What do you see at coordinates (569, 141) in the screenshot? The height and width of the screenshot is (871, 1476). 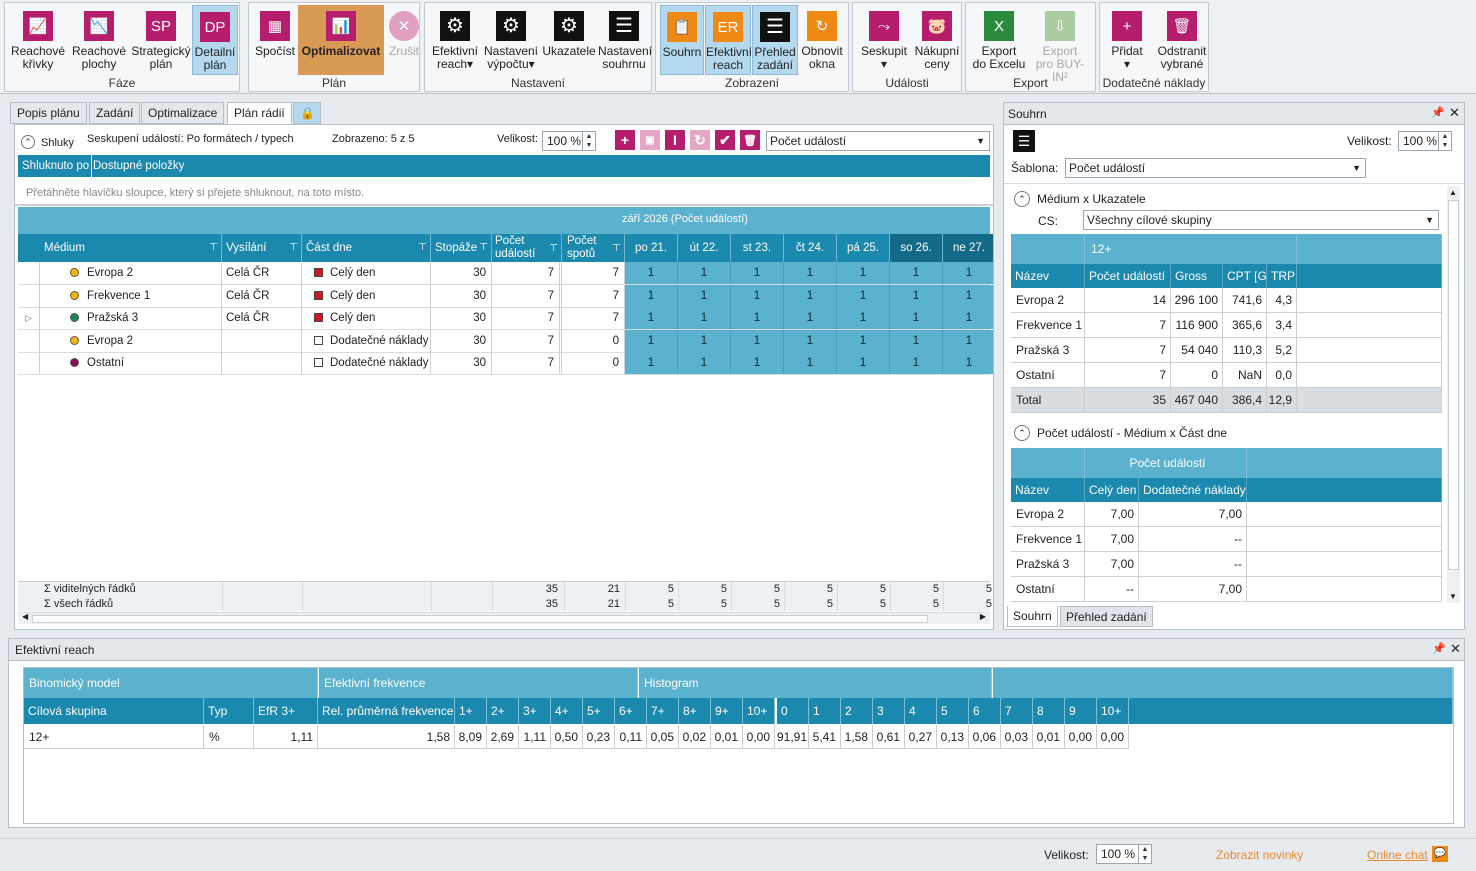 I see `size-spinner: 100 % ▲ ▼` at bounding box center [569, 141].